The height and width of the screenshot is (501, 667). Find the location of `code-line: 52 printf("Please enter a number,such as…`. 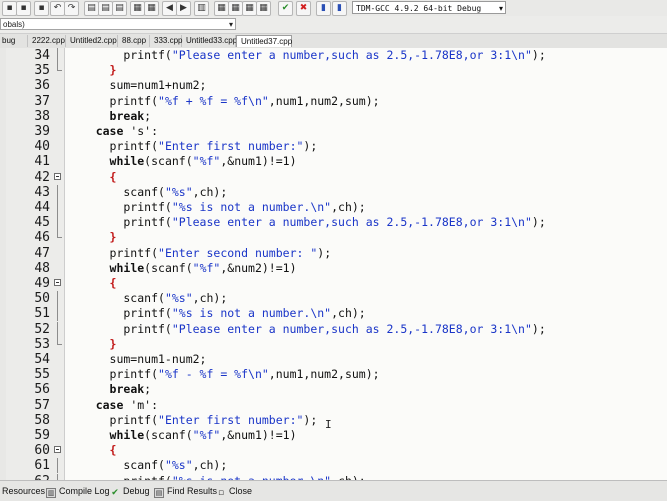

code-line: 52 printf("Please enter a number,such as… is located at coordinates (333, 329).